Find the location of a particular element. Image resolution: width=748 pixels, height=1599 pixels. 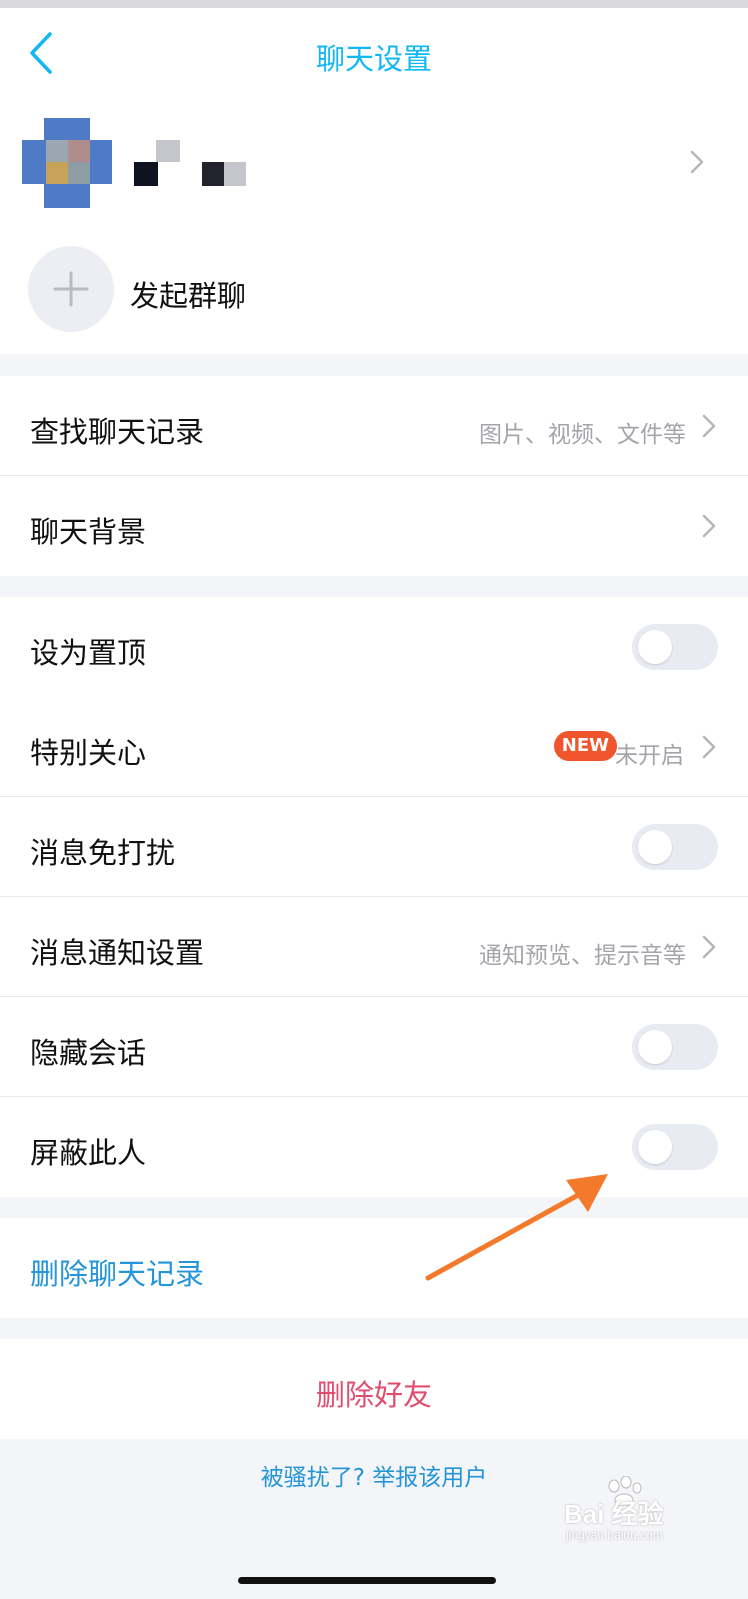

block-user-label: 屏蔽此人 is located at coordinates (88, 1153).